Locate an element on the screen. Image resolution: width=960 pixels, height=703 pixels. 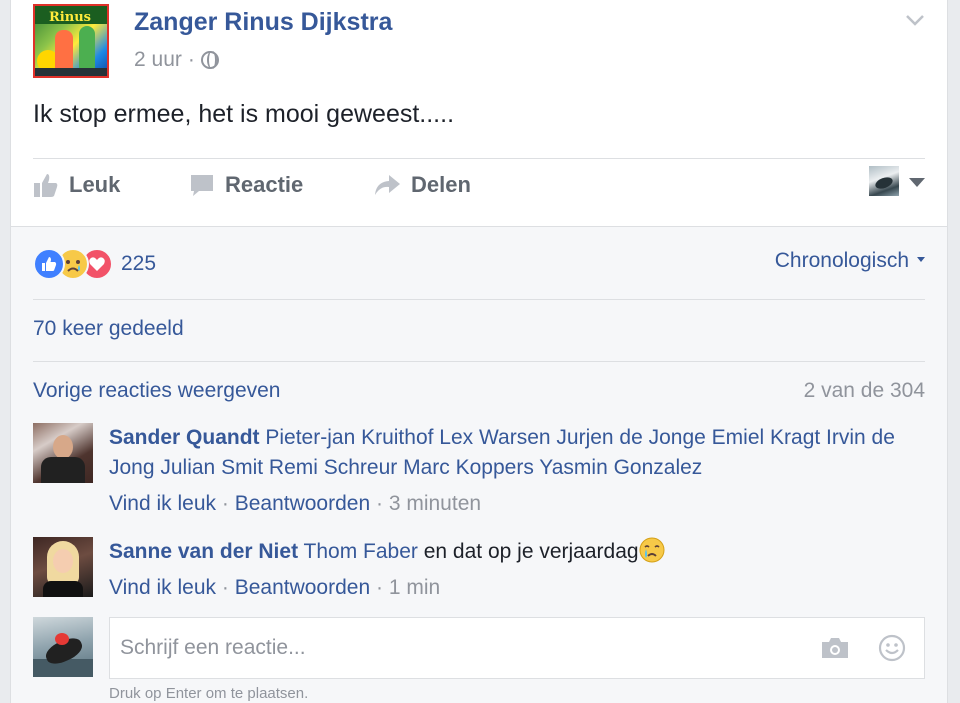
comment-count: 2 van de 304 is located at coordinates (864, 390).